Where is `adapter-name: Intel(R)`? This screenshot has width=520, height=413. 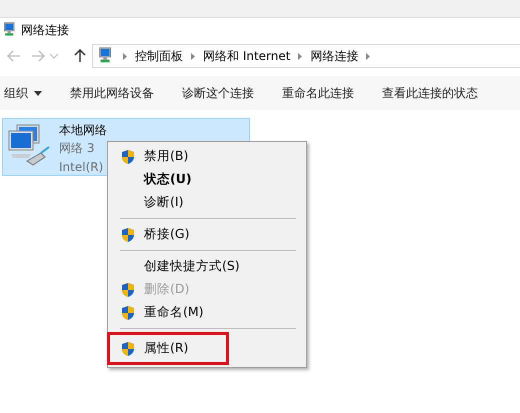
adapter-name: Intel(R) is located at coordinates (81, 167).